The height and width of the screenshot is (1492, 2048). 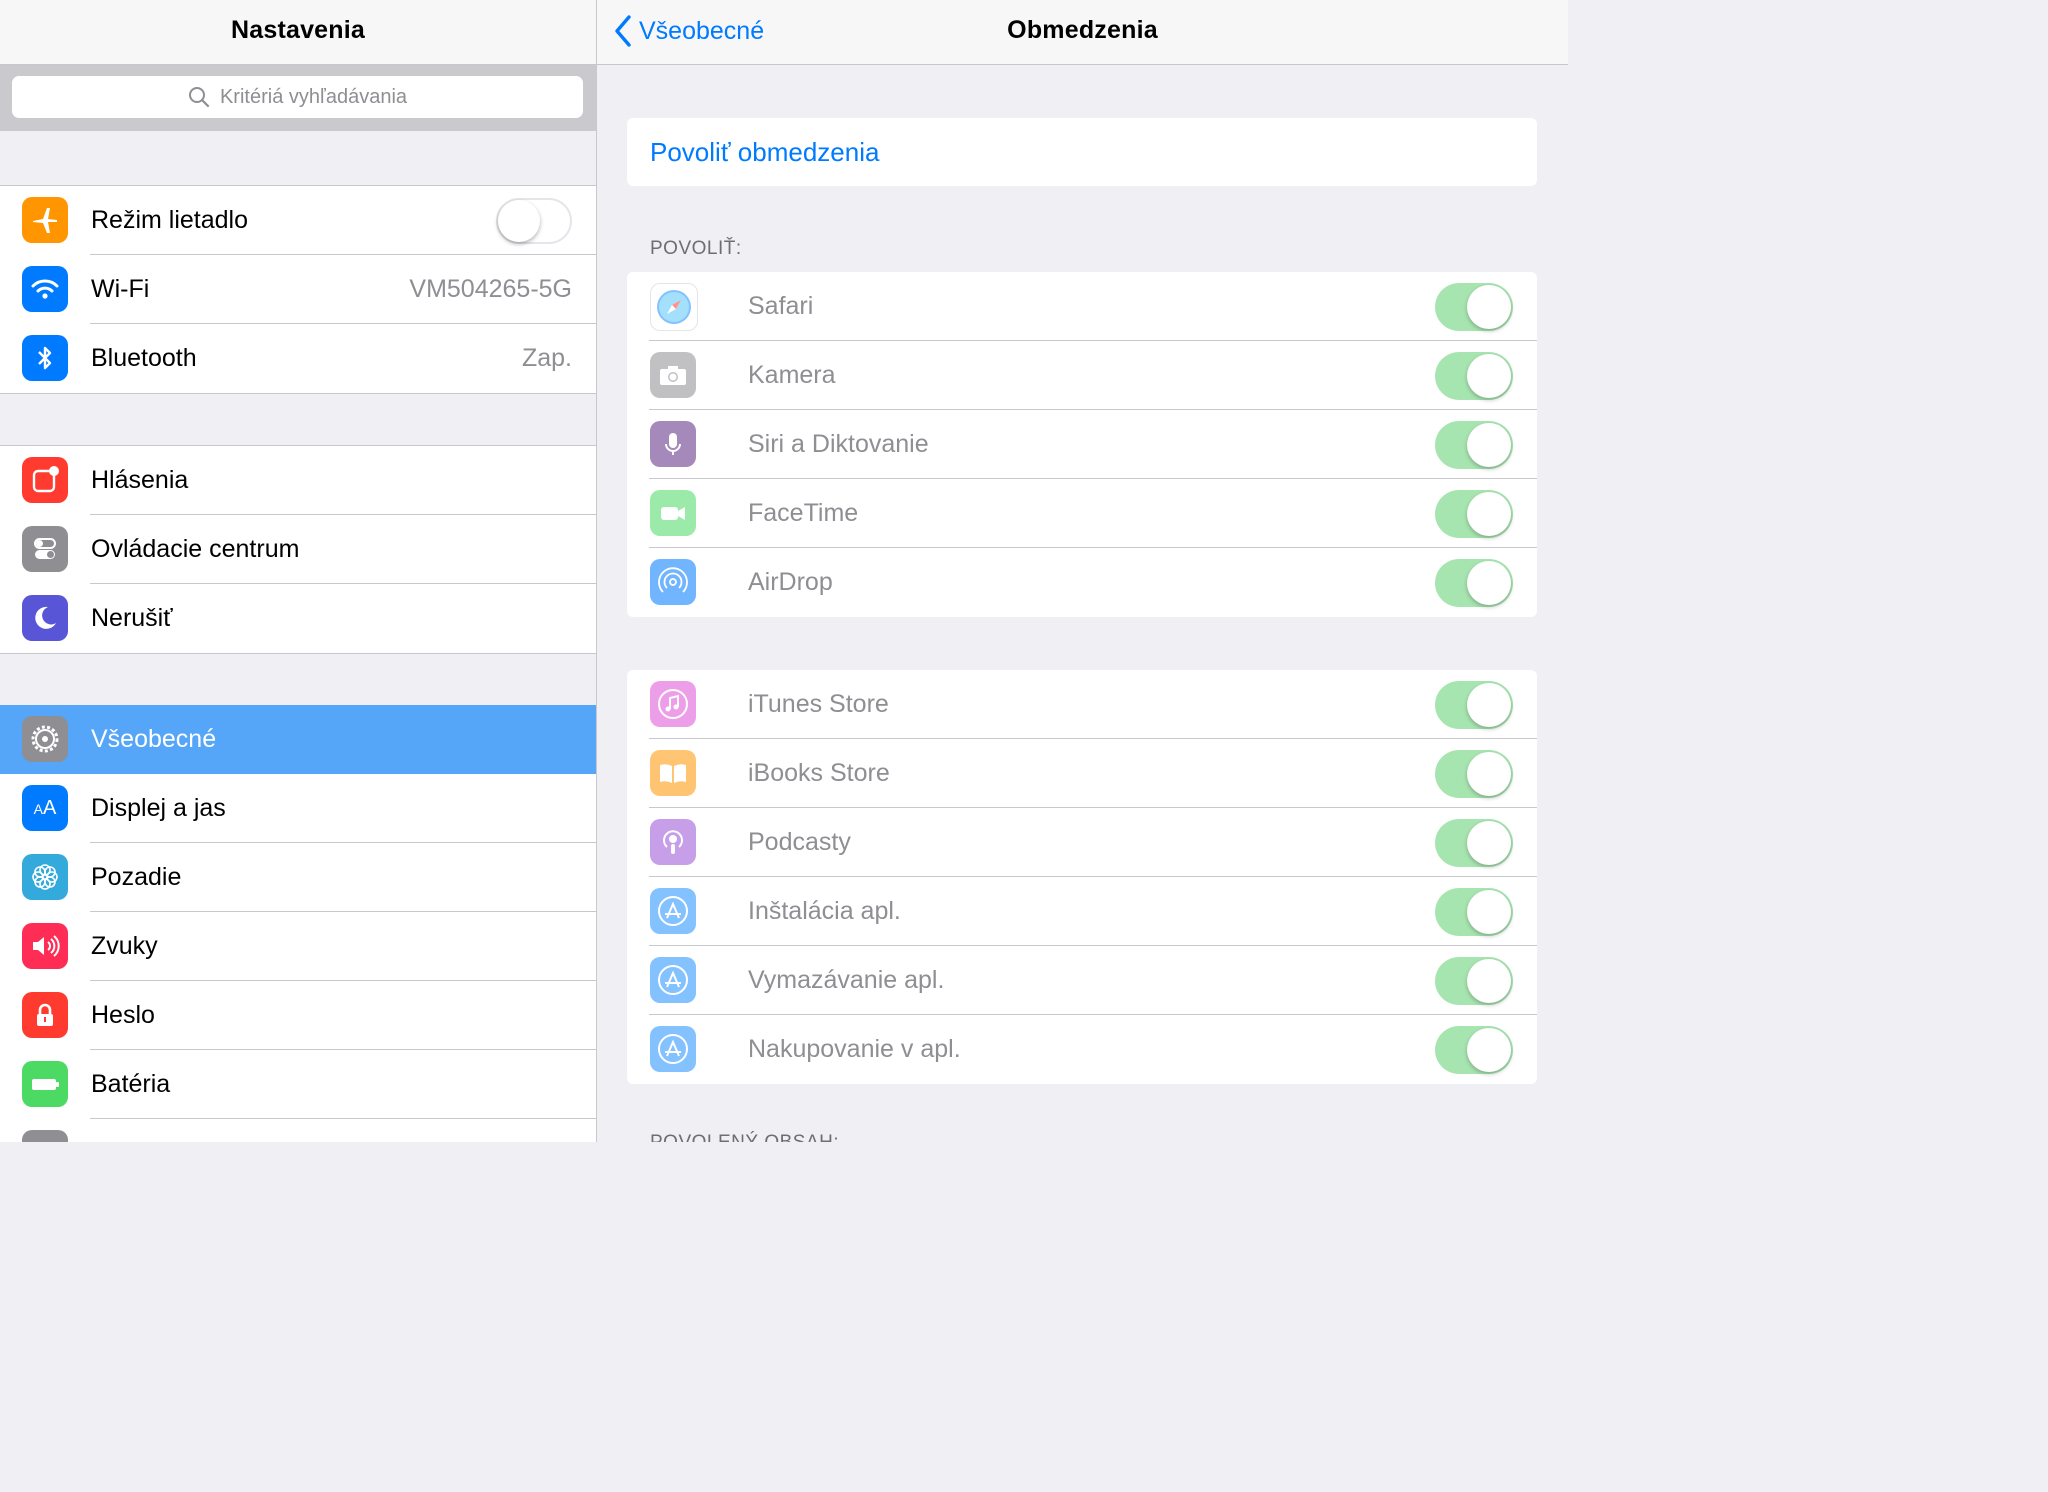 I want to click on itunes-icon, so click(x=673, y=704).